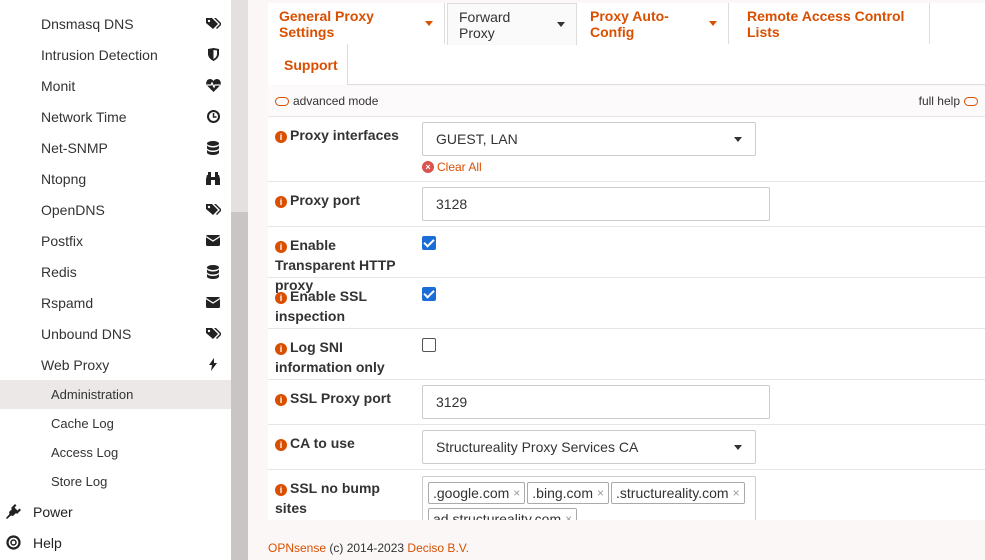  I want to click on sidebar-item-label: Rspamd, so click(67, 302).